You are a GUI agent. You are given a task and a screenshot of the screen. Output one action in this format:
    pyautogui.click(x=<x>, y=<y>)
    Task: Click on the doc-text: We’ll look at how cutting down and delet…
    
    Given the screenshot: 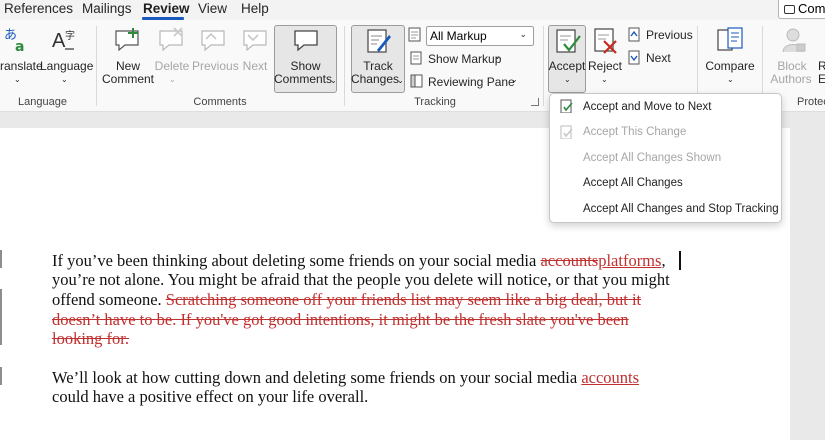 What is the action you would take?
    pyautogui.click(x=317, y=377)
    